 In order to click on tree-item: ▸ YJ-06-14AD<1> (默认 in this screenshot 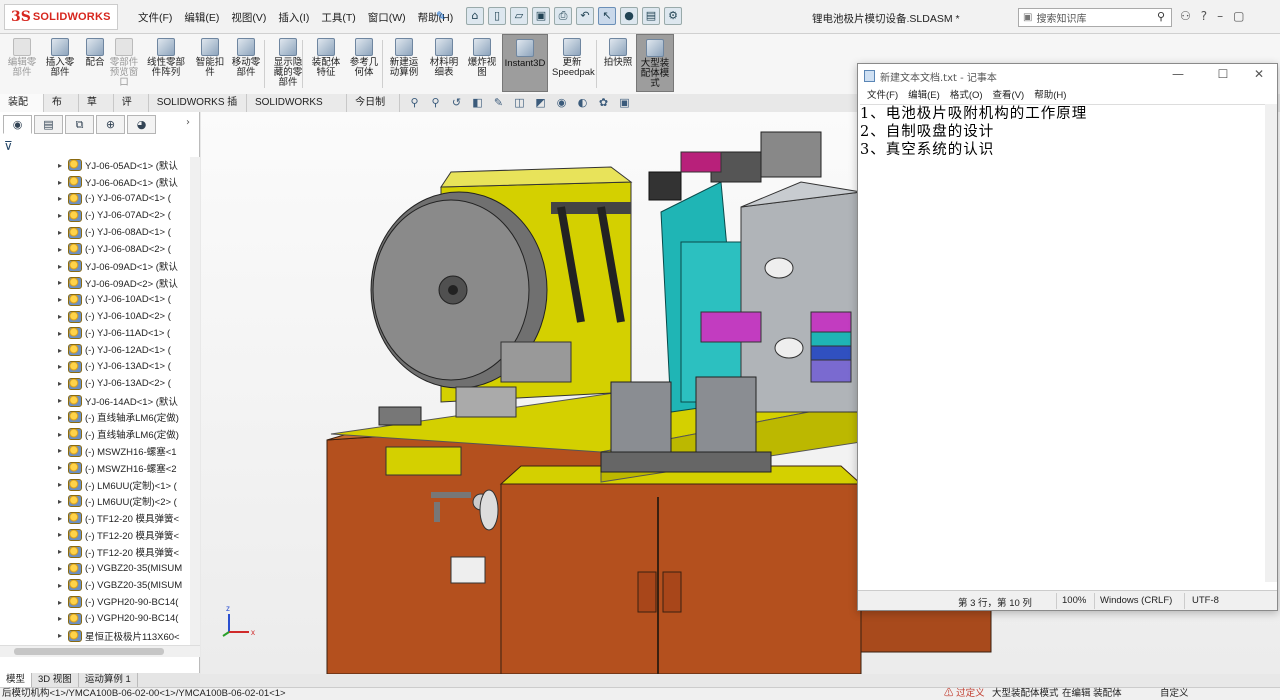, I will do `click(100, 400)`.